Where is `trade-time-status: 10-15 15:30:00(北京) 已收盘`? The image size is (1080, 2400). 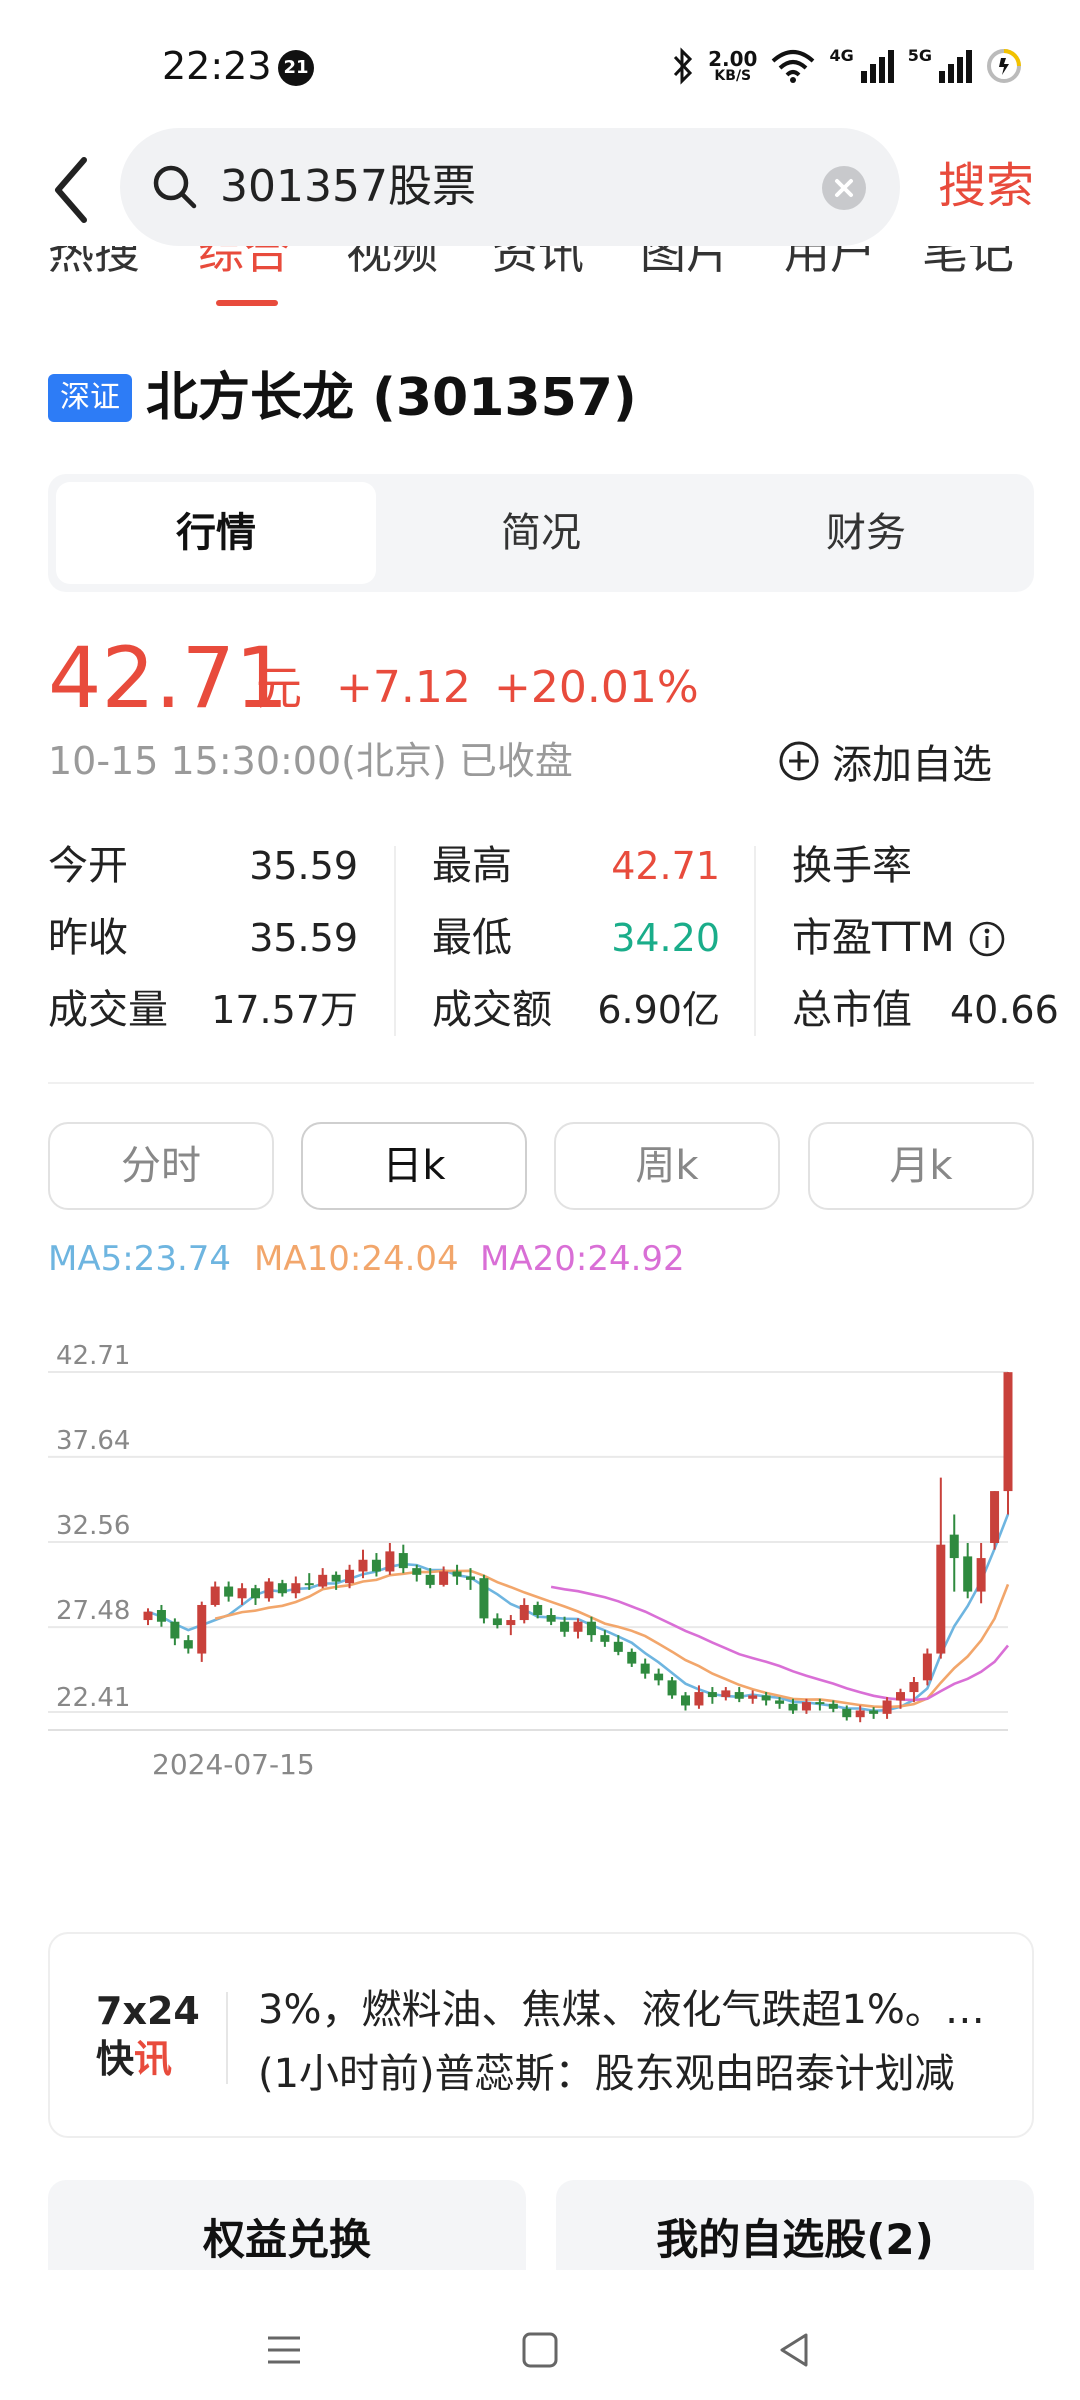 trade-time-status: 10-15 15:30:00(北京) 已收盘 is located at coordinates (310, 761).